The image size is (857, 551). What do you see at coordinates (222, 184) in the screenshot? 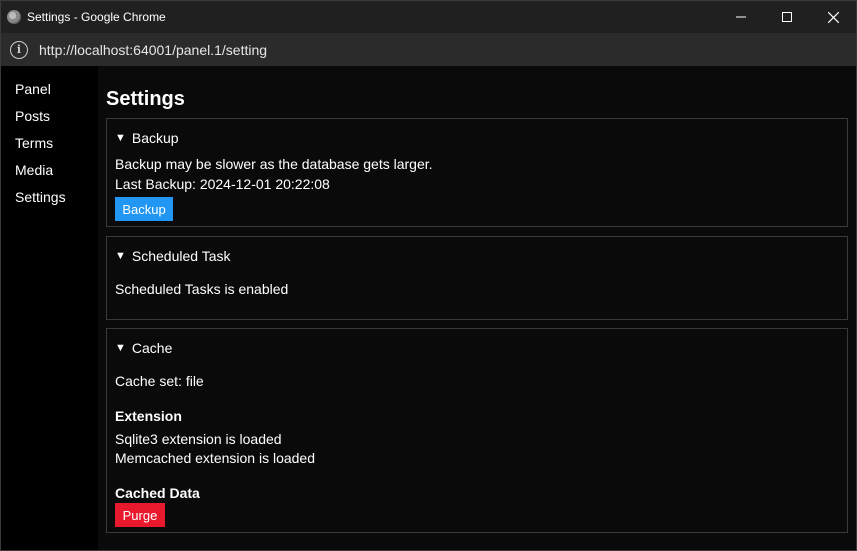
I see `last-backup-text: Last Backup: 2024-12-01 20:22:08` at bounding box center [222, 184].